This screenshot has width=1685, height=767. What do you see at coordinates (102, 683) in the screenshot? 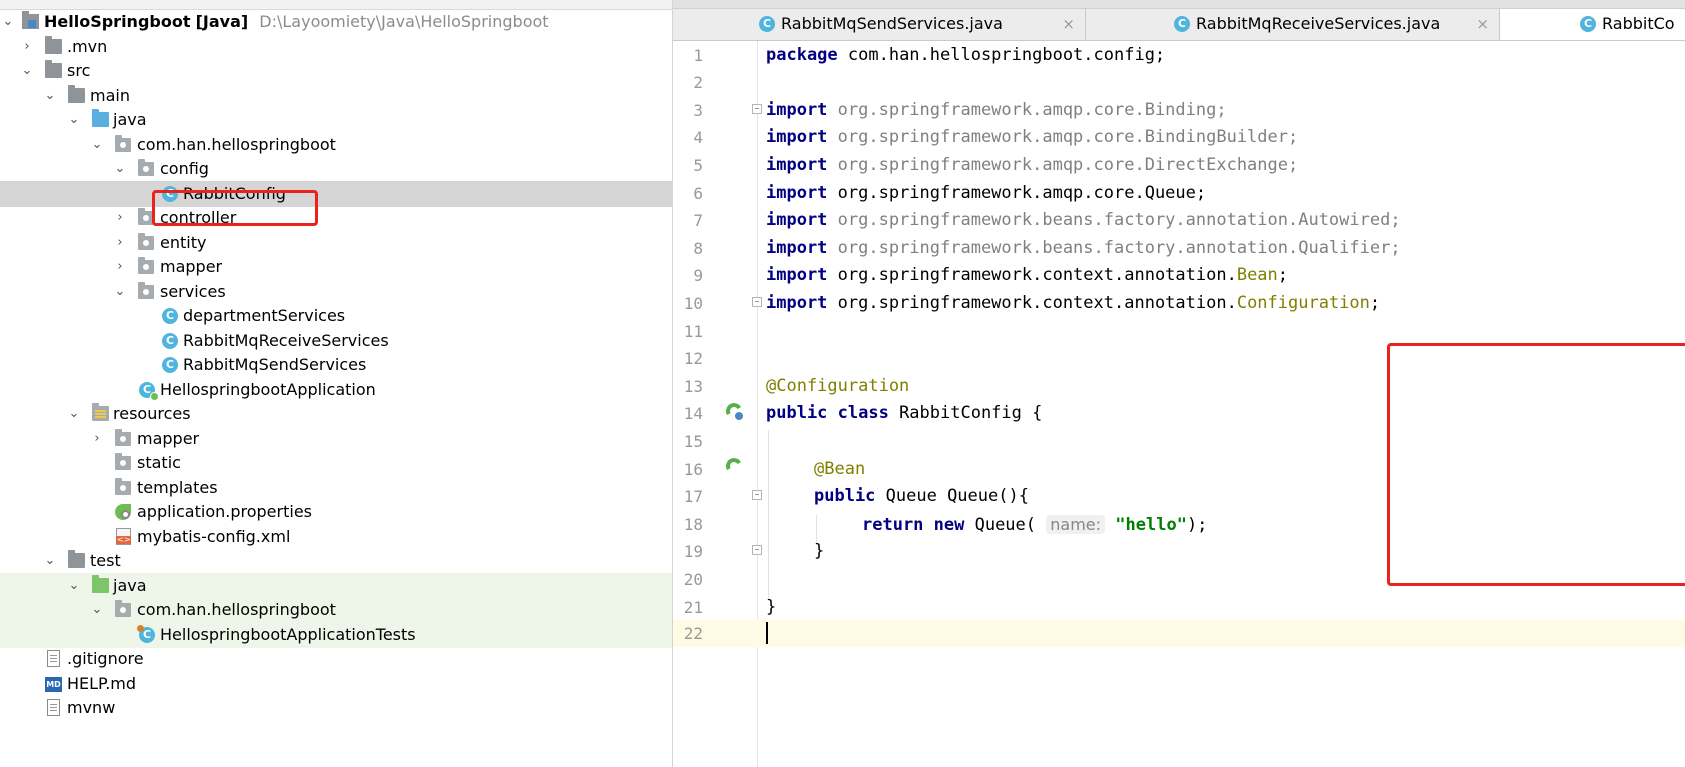
I see `tree-item-label: HELP.md` at bounding box center [102, 683].